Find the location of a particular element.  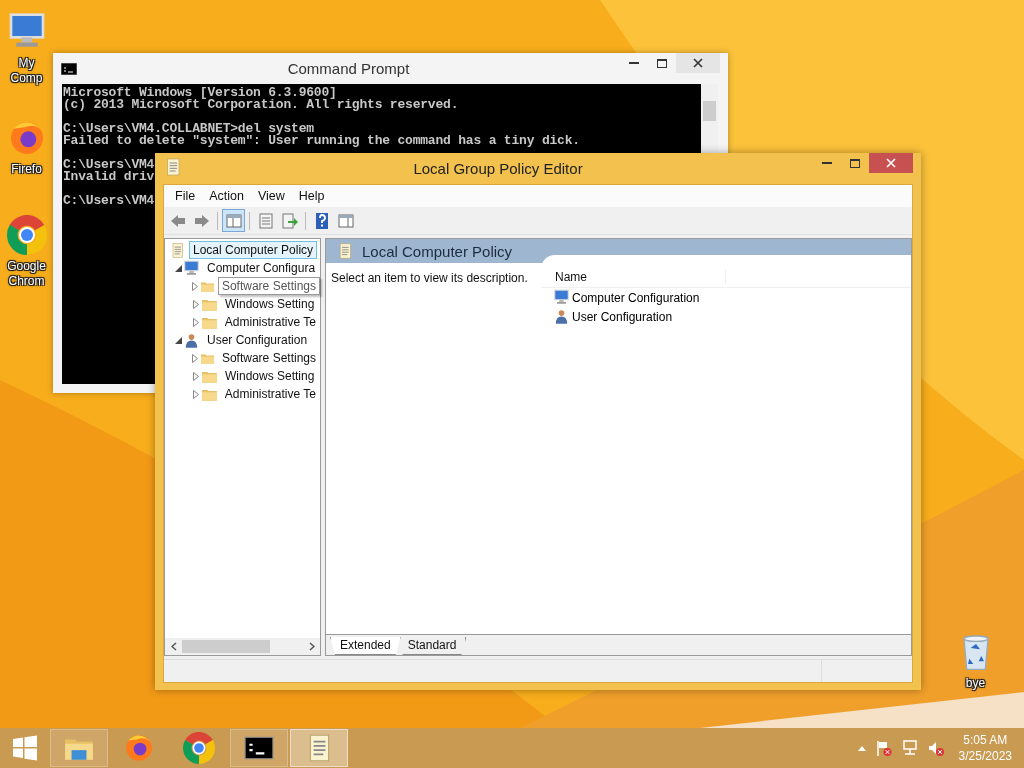

console-line: (c) 2013 Microsoft Corporation. All rights reserved. is located at coordinates (261, 105).